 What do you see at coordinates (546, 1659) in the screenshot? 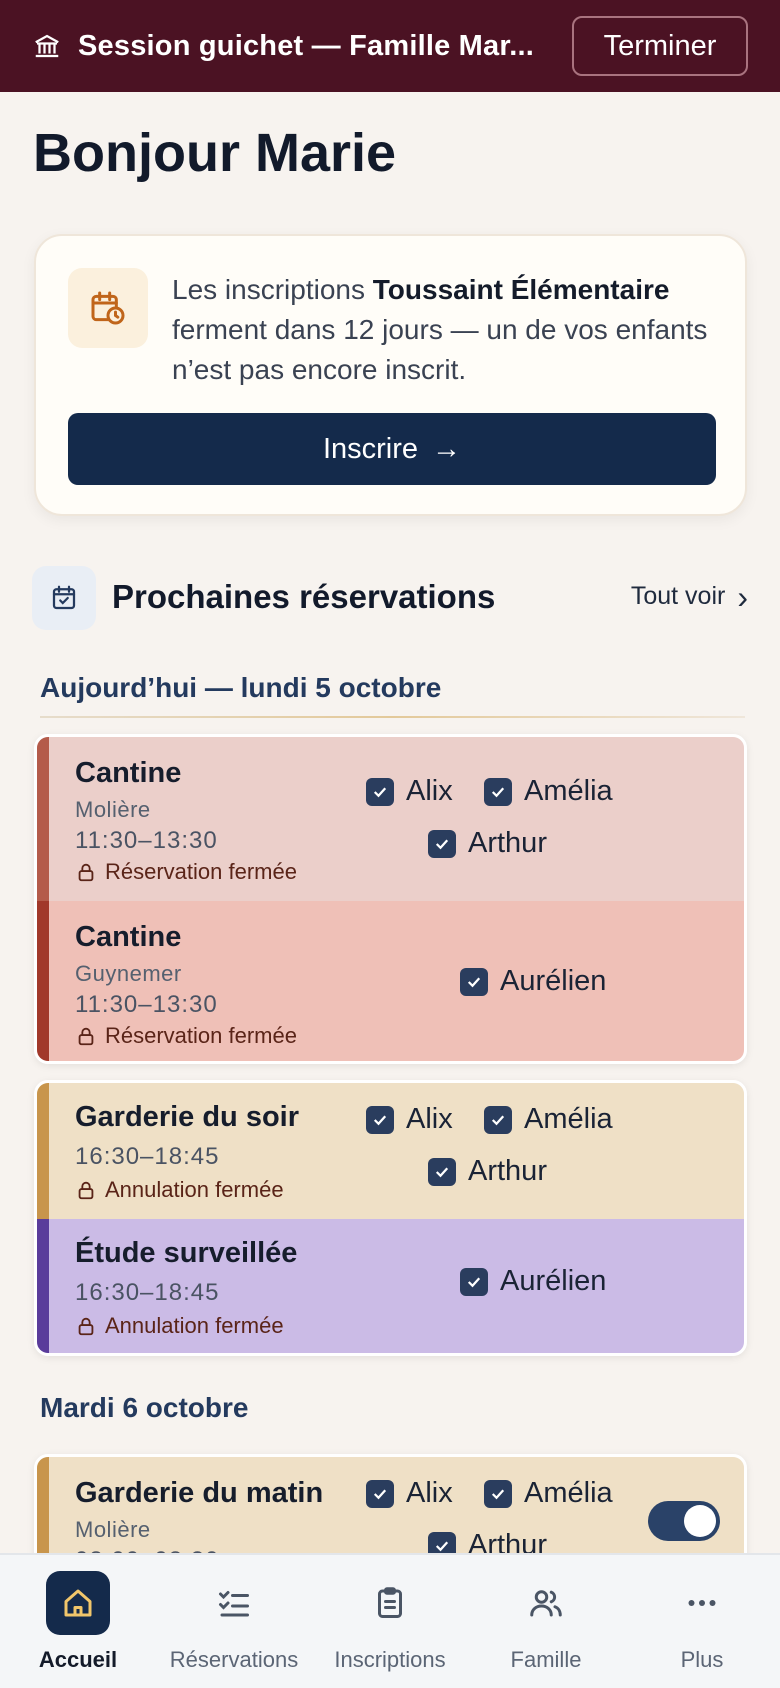
I see `nav-label: Famille` at bounding box center [546, 1659].